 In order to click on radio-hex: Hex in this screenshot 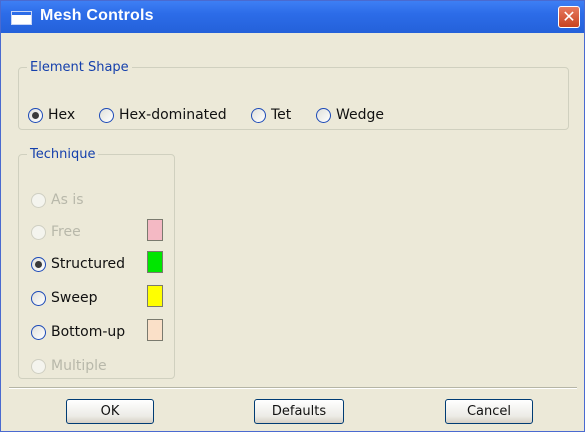, I will do `click(51, 115)`.